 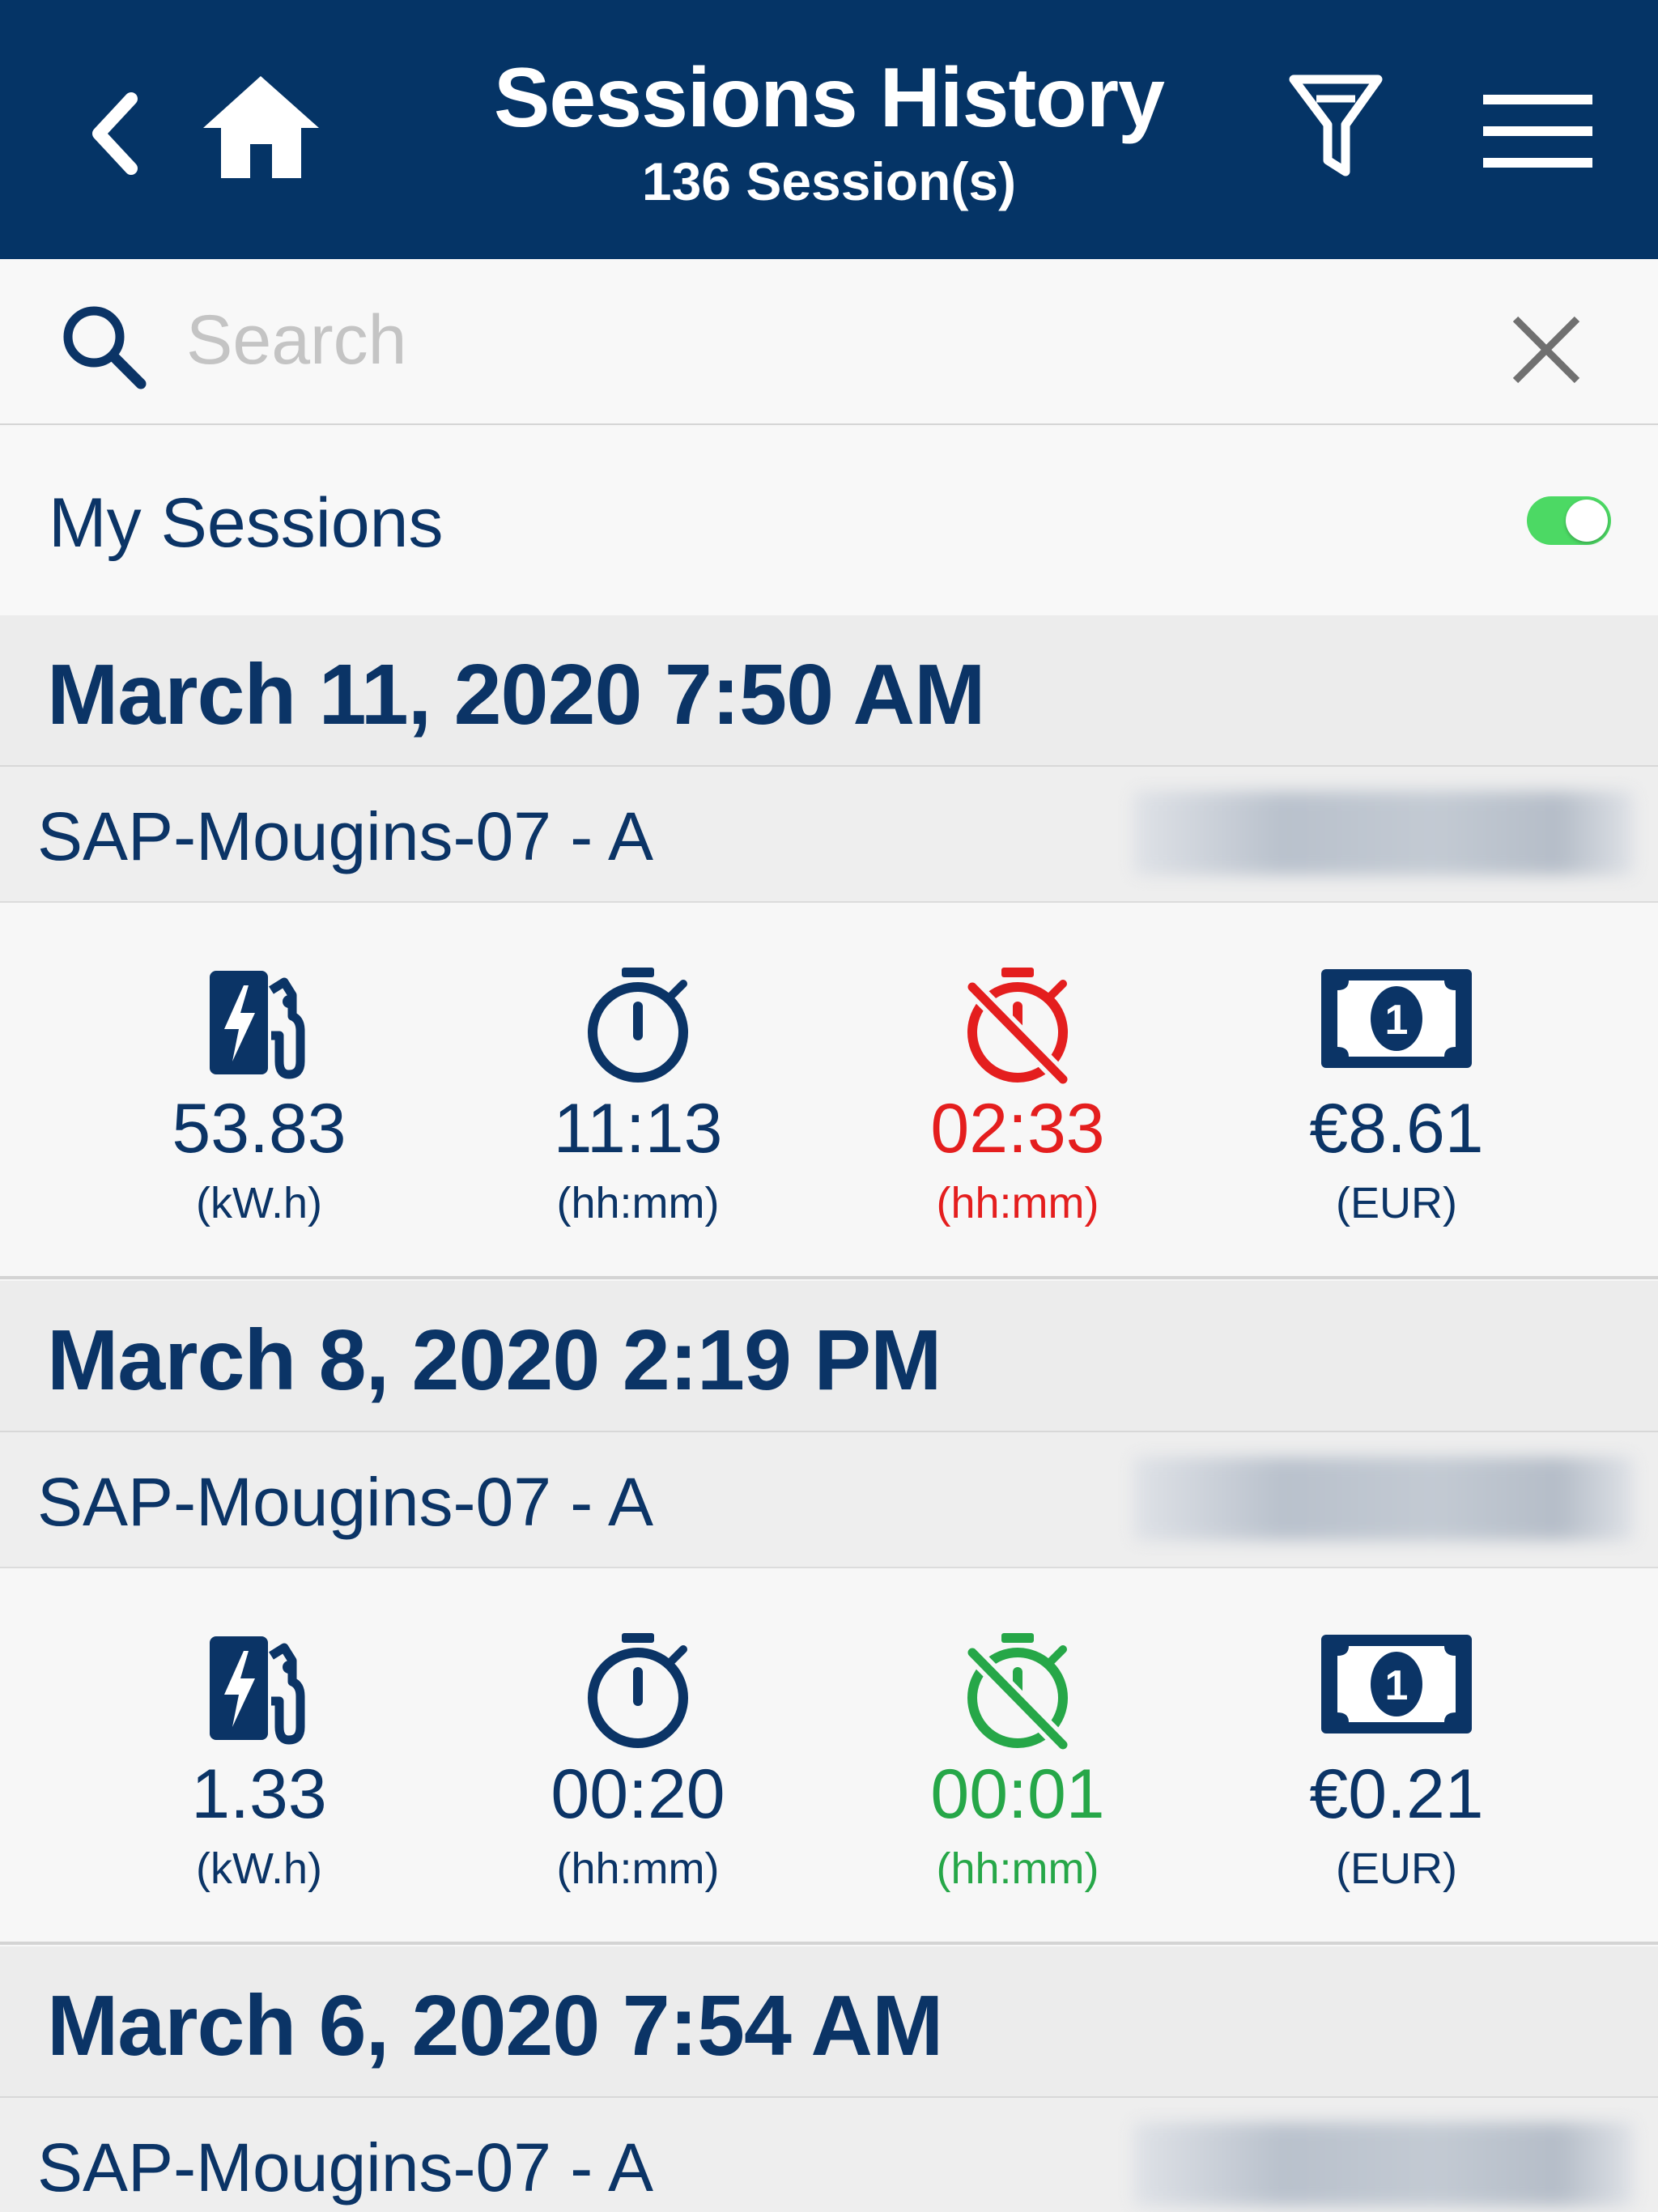 I want to click on hamburger-menu-icon, so click(x=1537, y=132).